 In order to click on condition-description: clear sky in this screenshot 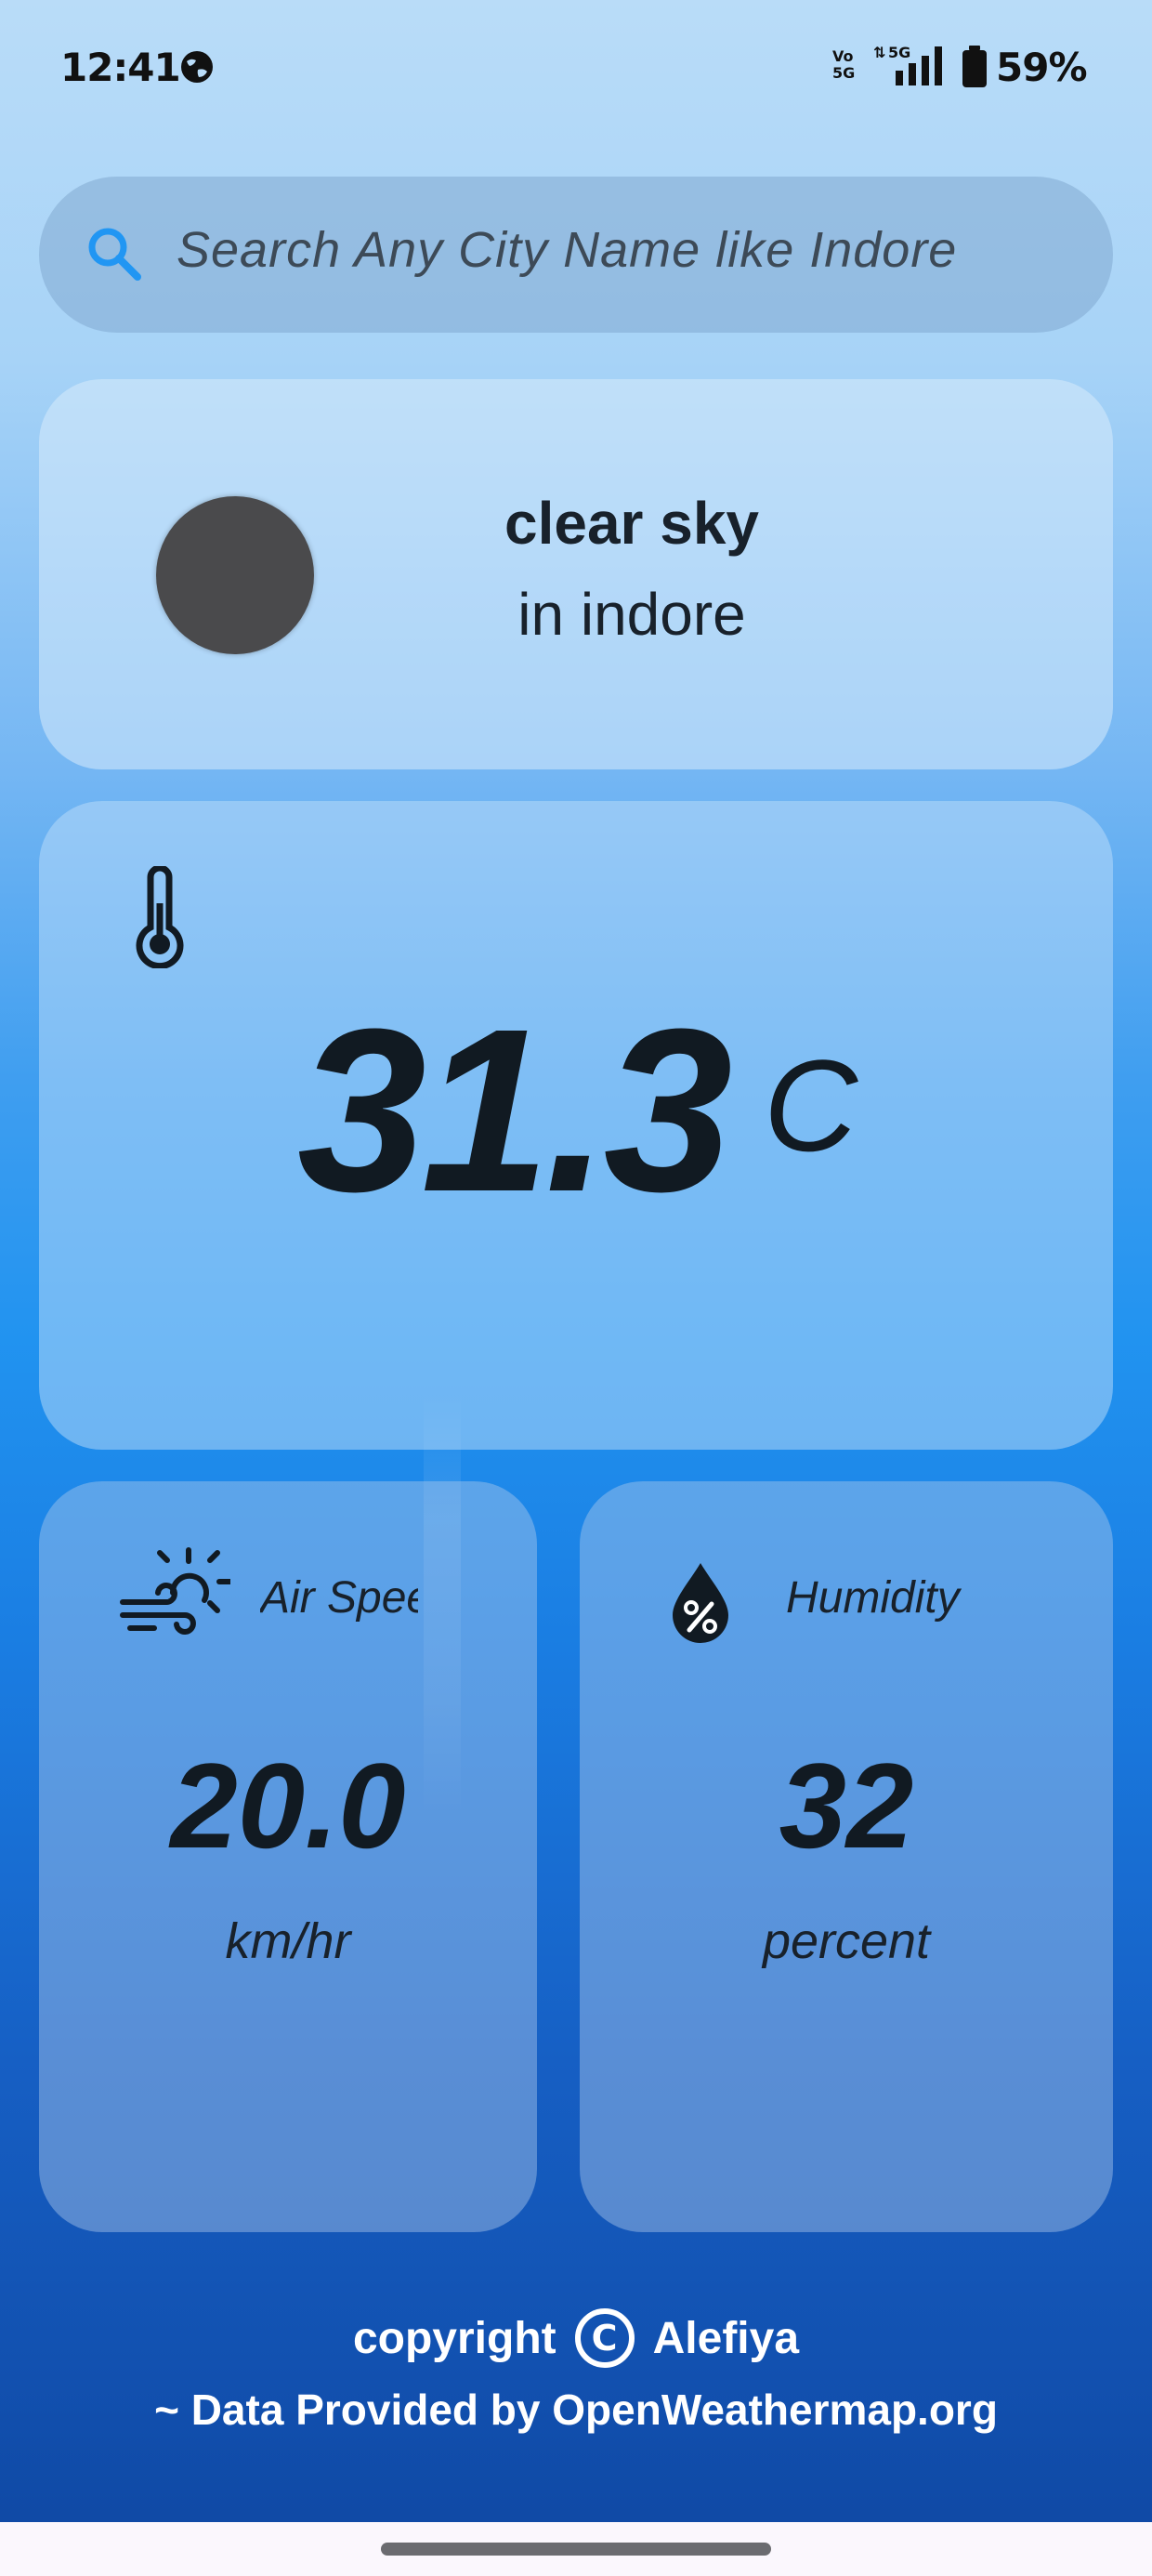, I will do `click(632, 523)`.